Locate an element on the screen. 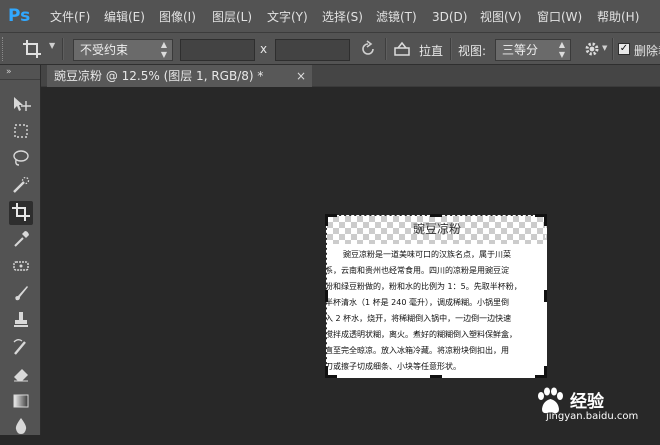 This screenshot has width=660, height=445. ratio-dropdown: 不受约束 ▲ ▼ is located at coordinates (123, 50).